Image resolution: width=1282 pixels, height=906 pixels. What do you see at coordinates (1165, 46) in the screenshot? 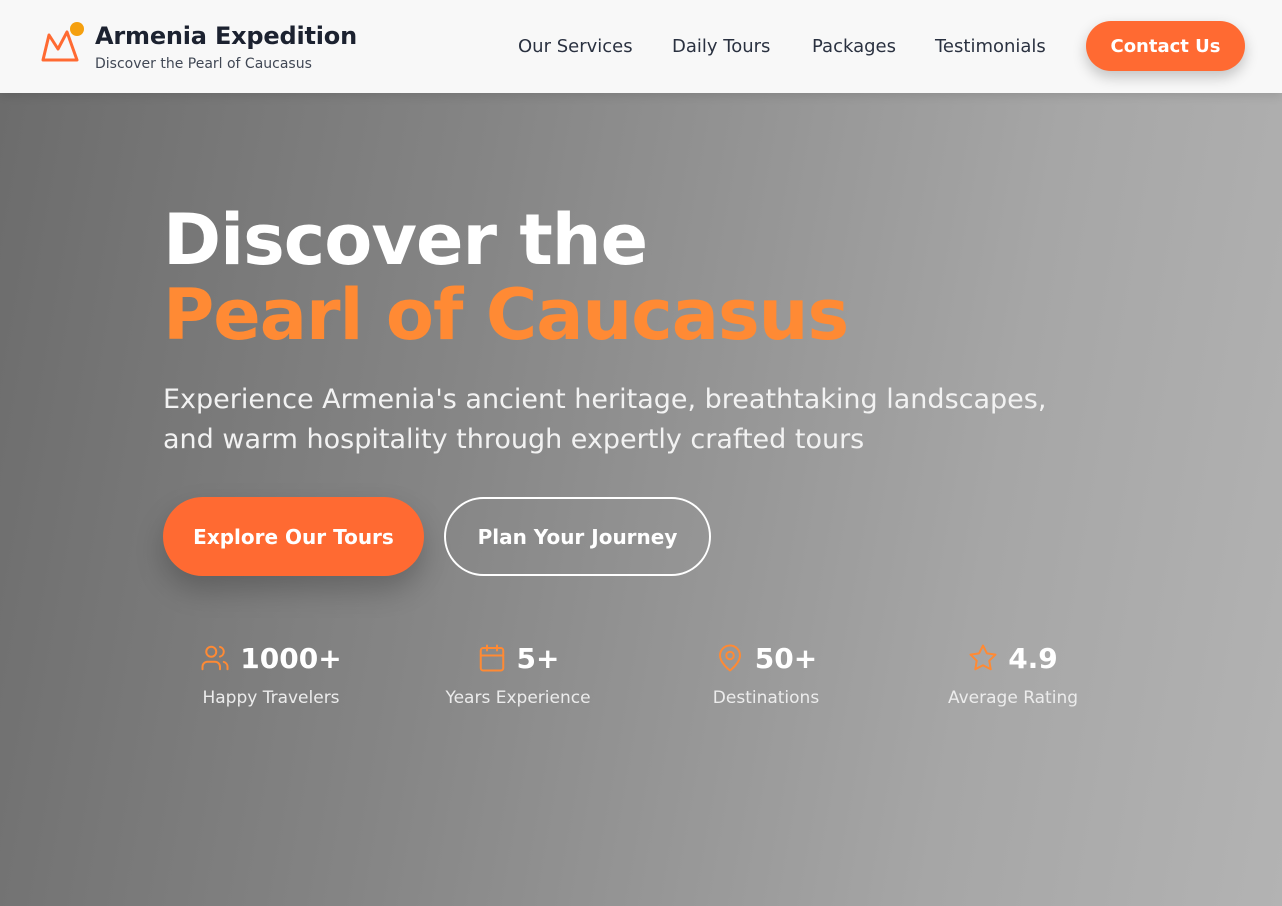
I see `contact-us-button: Contact Us` at bounding box center [1165, 46].